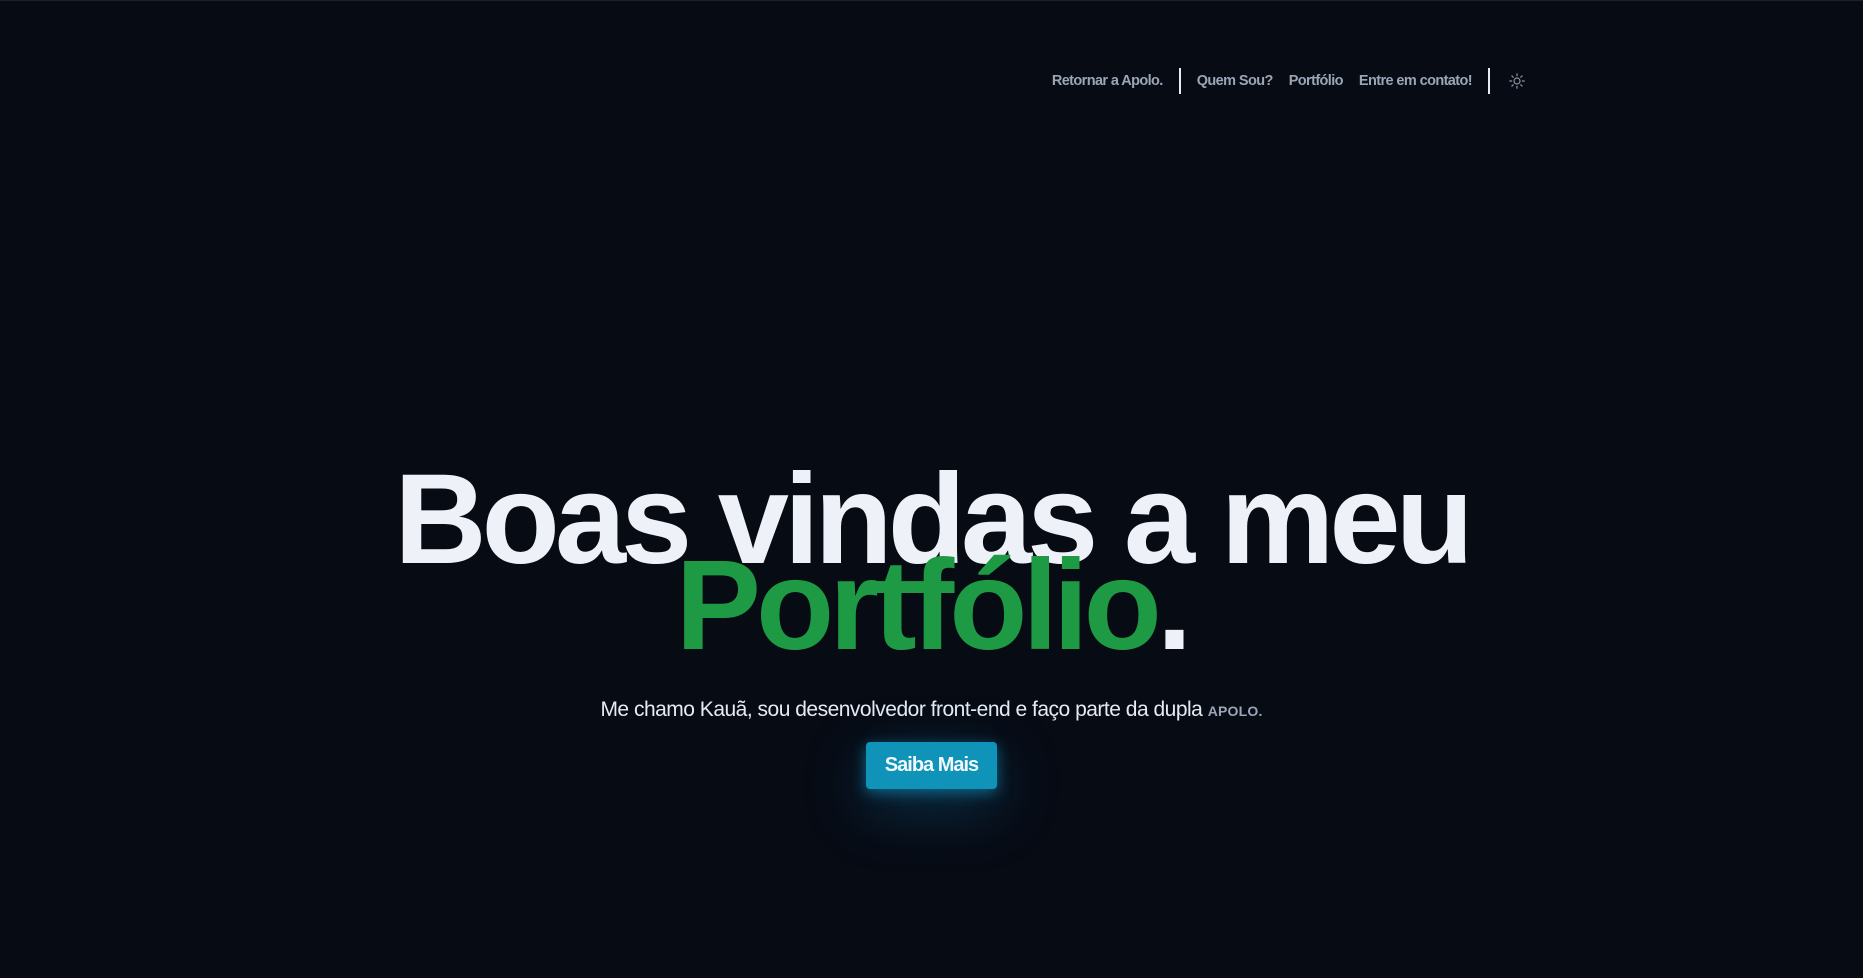 The image size is (1863, 978). Describe the element at coordinates (1108, 81) in the screenshot. I see `back-to-apolo-link: Retornar a Apolo.` at that location.